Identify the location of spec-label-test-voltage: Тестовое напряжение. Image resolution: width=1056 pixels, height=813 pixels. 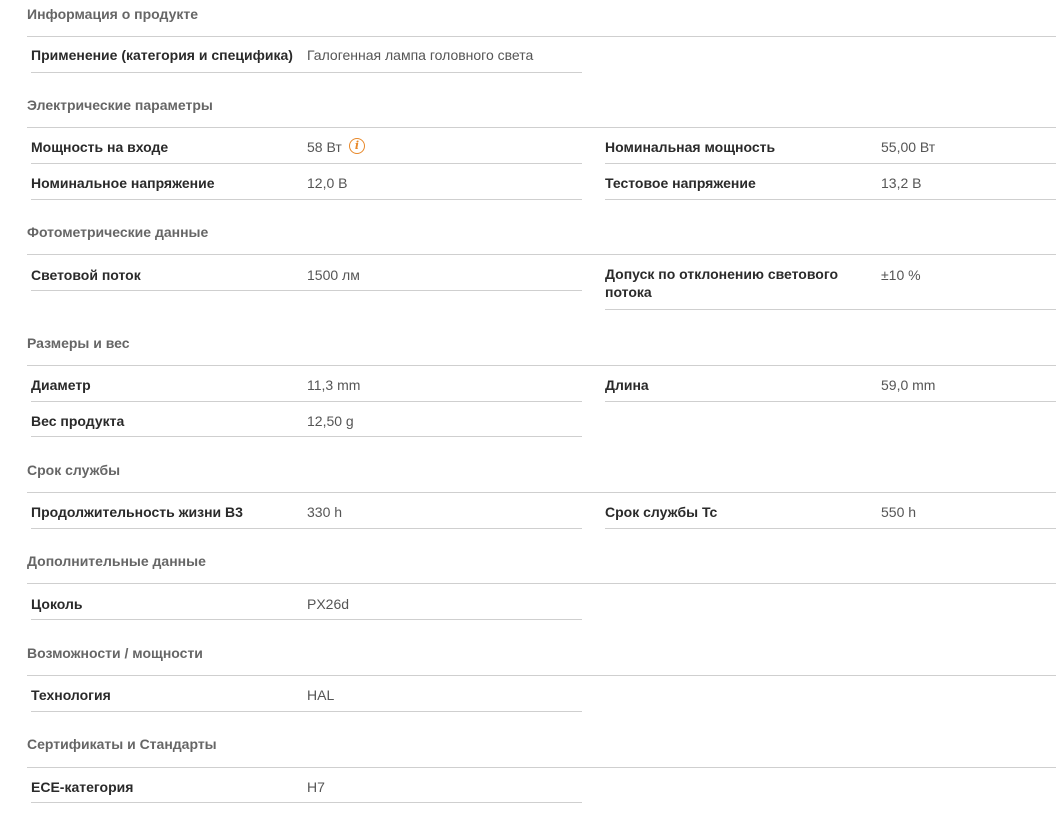
(680, 183).